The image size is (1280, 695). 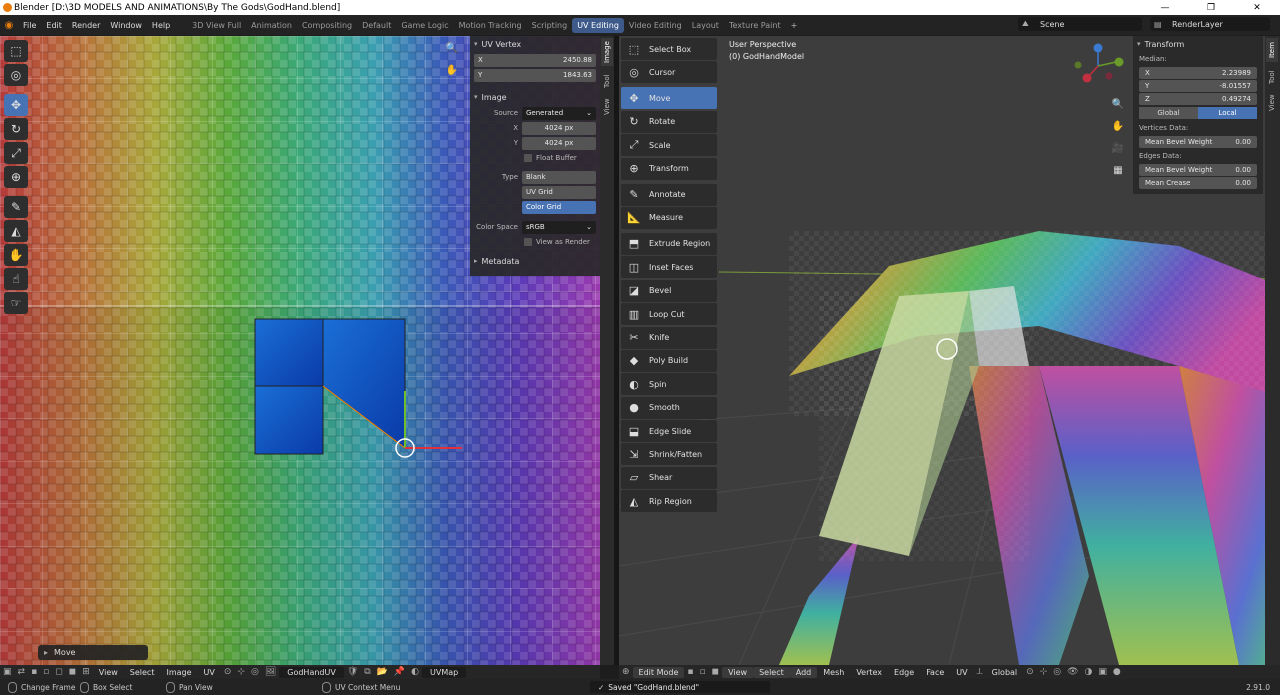 I want to click on vertex-select-icon: ▪, so click(x=34, y=672).